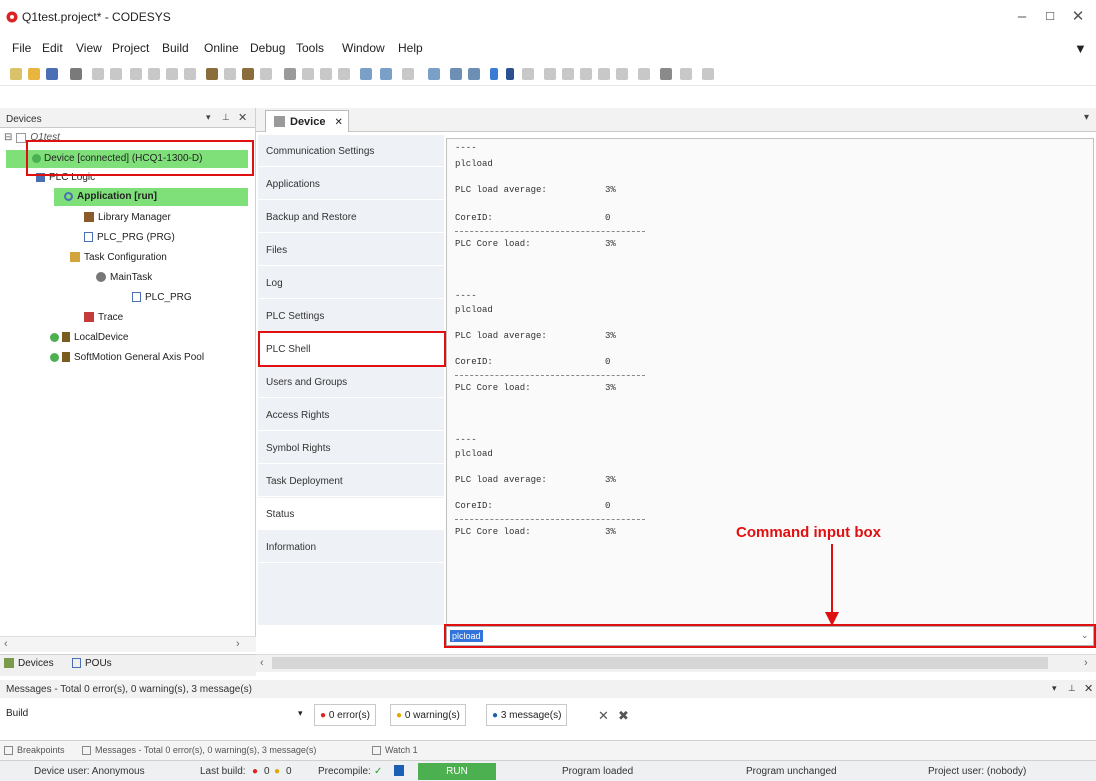  What do you see at coordinates (310, 48) in the screenshot?
I see `menu-tools: Tools` at bounding box center [310, 48].